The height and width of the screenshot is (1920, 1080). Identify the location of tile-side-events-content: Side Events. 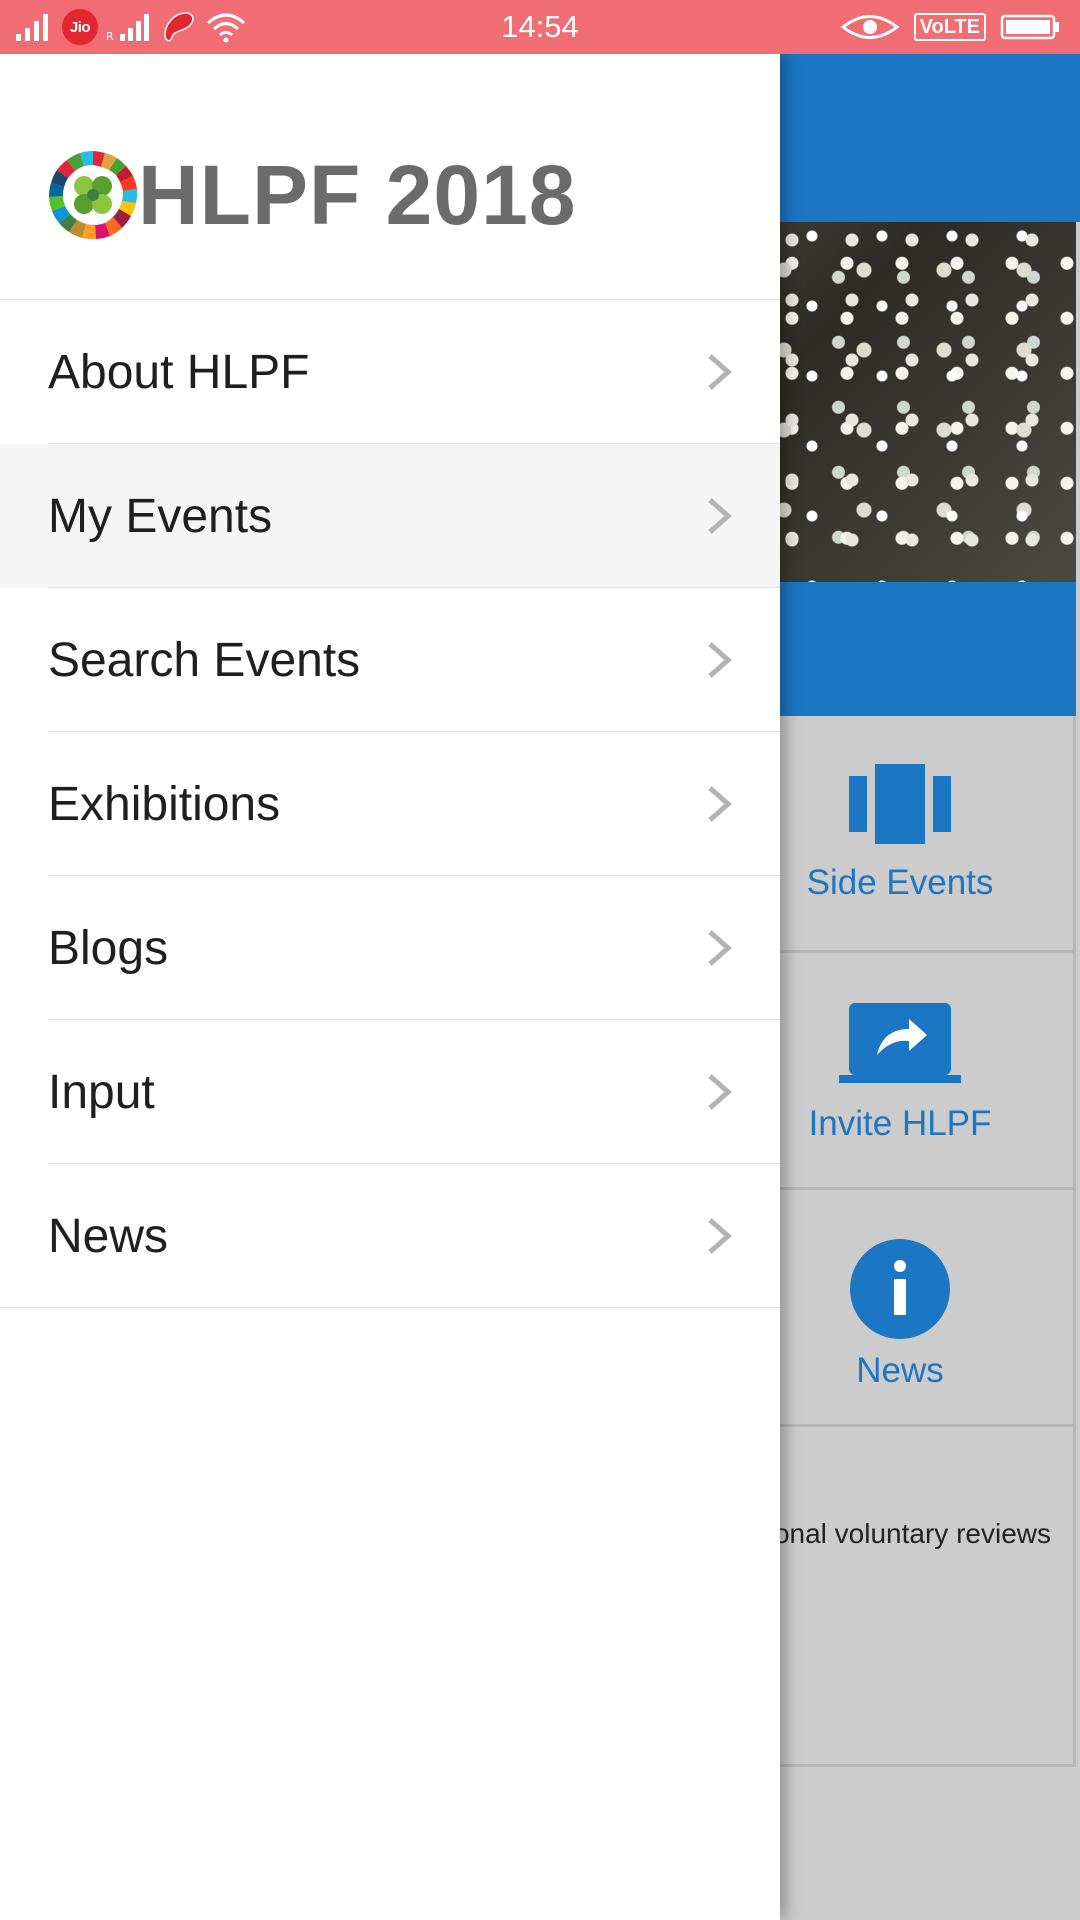
(900, 833).